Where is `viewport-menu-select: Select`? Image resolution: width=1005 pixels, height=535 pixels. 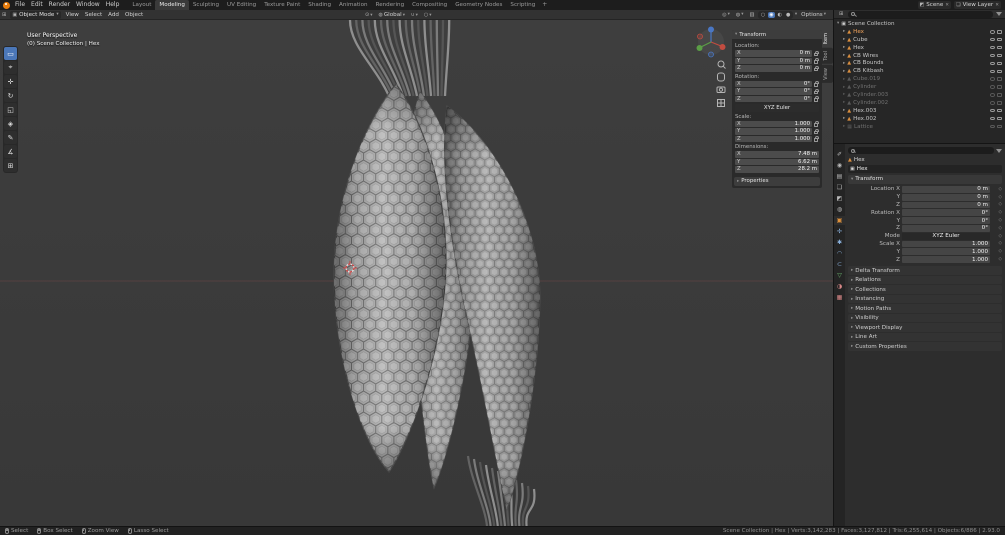 viewport-menu-select: Select is located at coordinates (93, 15).